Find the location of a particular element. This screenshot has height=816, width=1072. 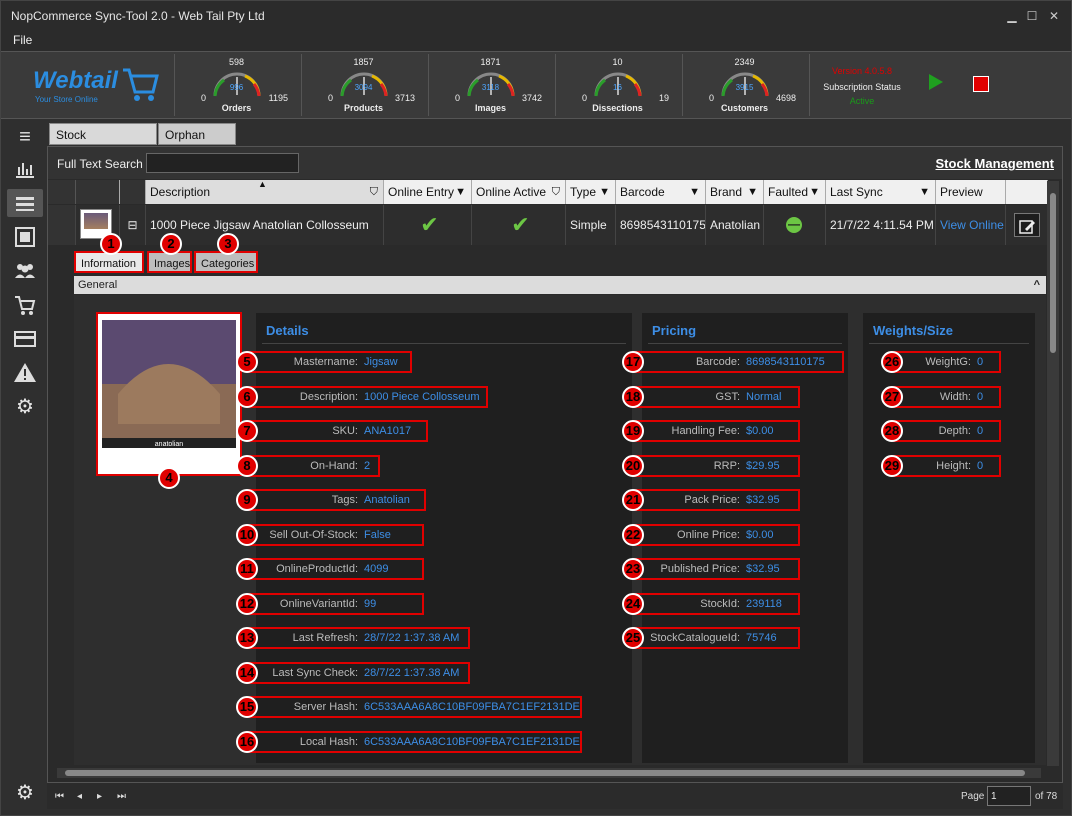

field-selloutofstock: Sell Out-Of-Stock: False is located at coordinates (336, 534).